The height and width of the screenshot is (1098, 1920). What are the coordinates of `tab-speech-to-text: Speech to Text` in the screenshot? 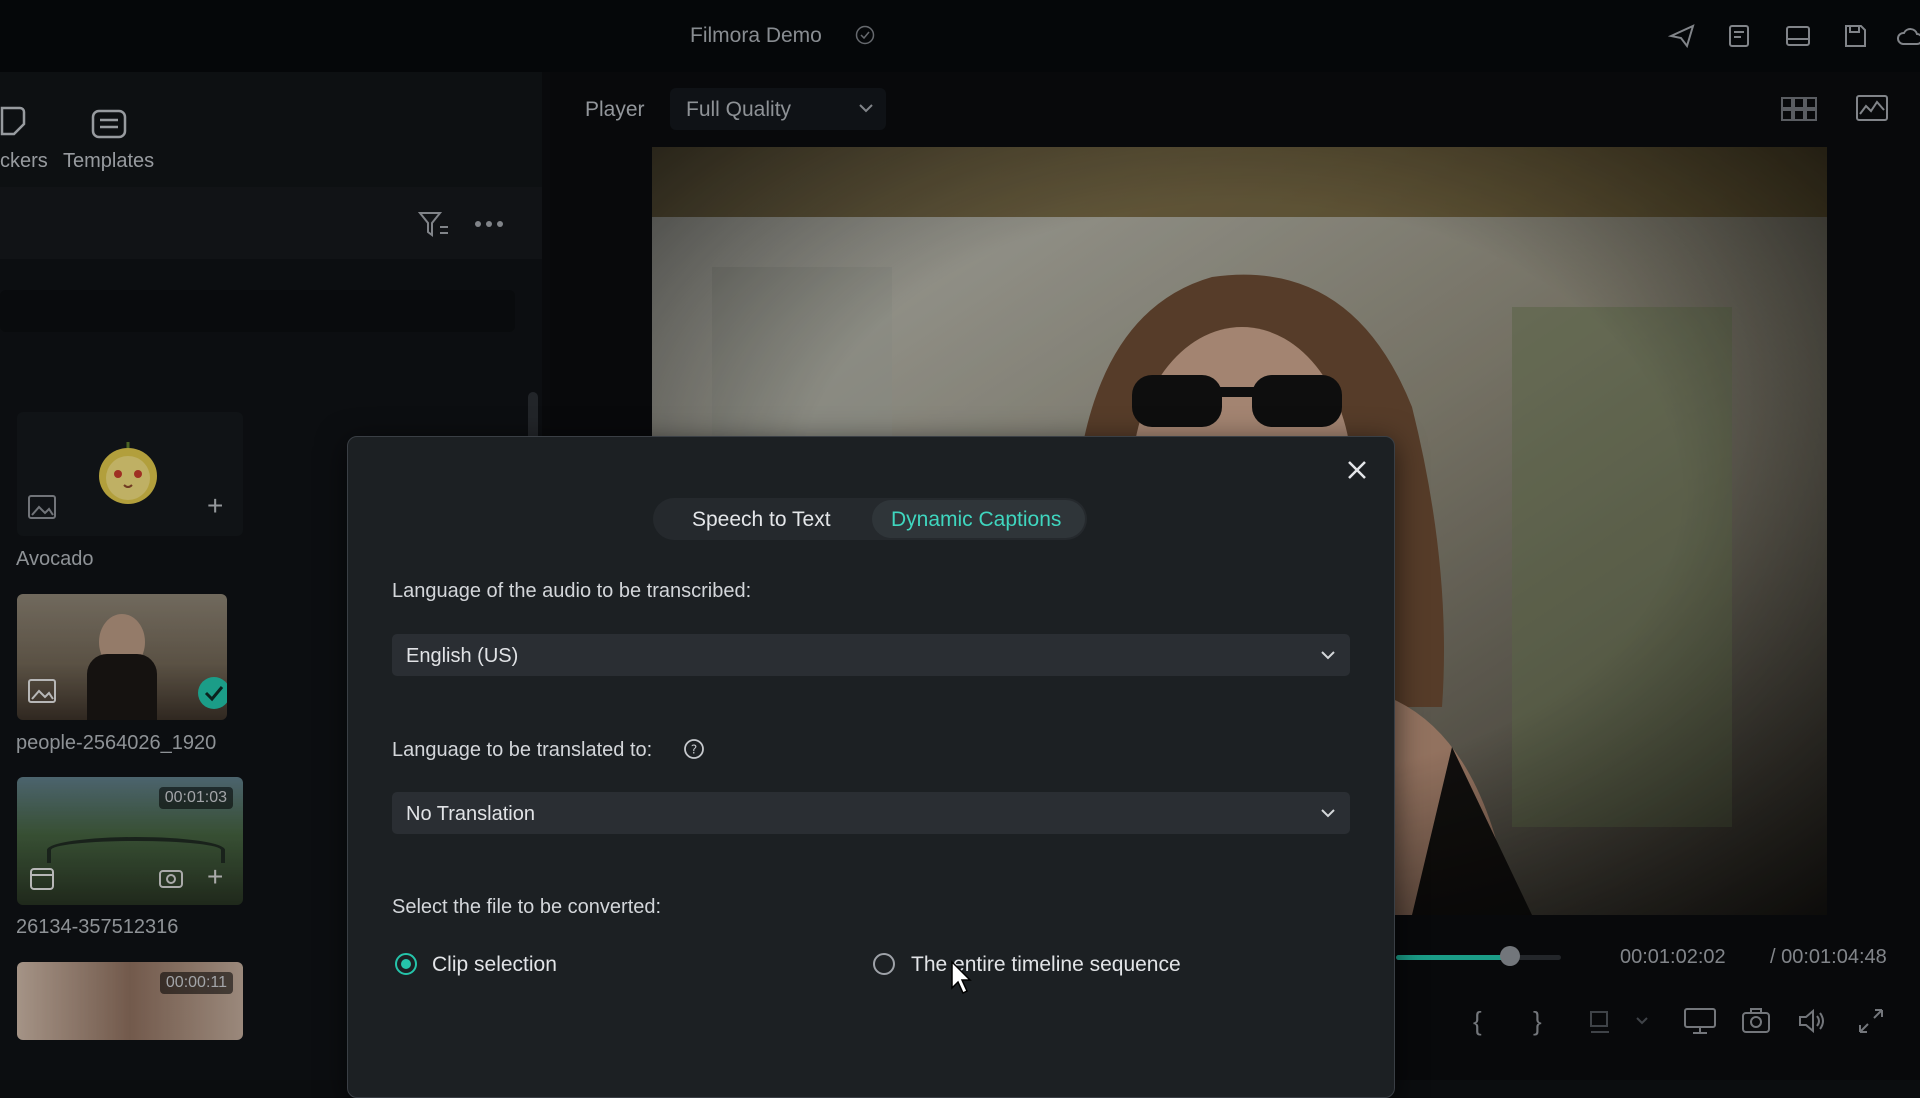 It's located at (761, 520).